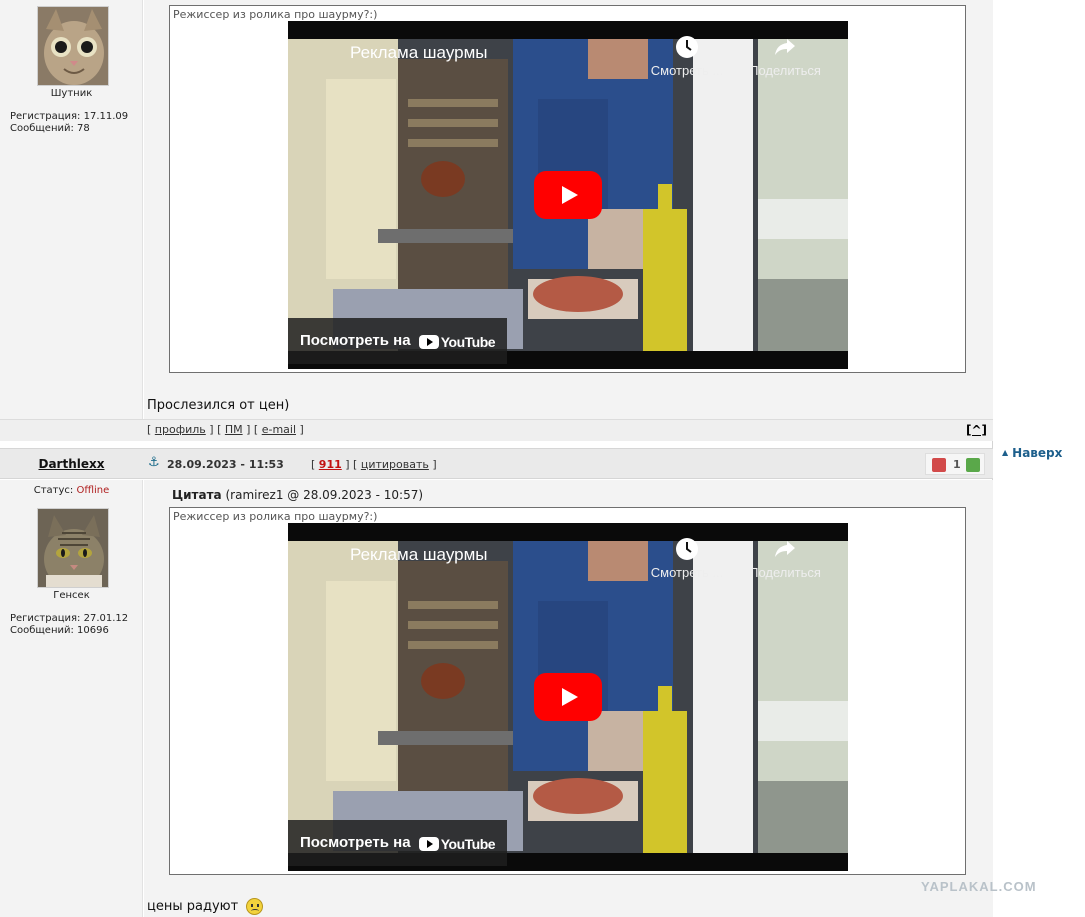 This screenshot has height=917, width=1085. I want to click on post-meta: [ 911 ] [ цитировать ], so click(374, 464).